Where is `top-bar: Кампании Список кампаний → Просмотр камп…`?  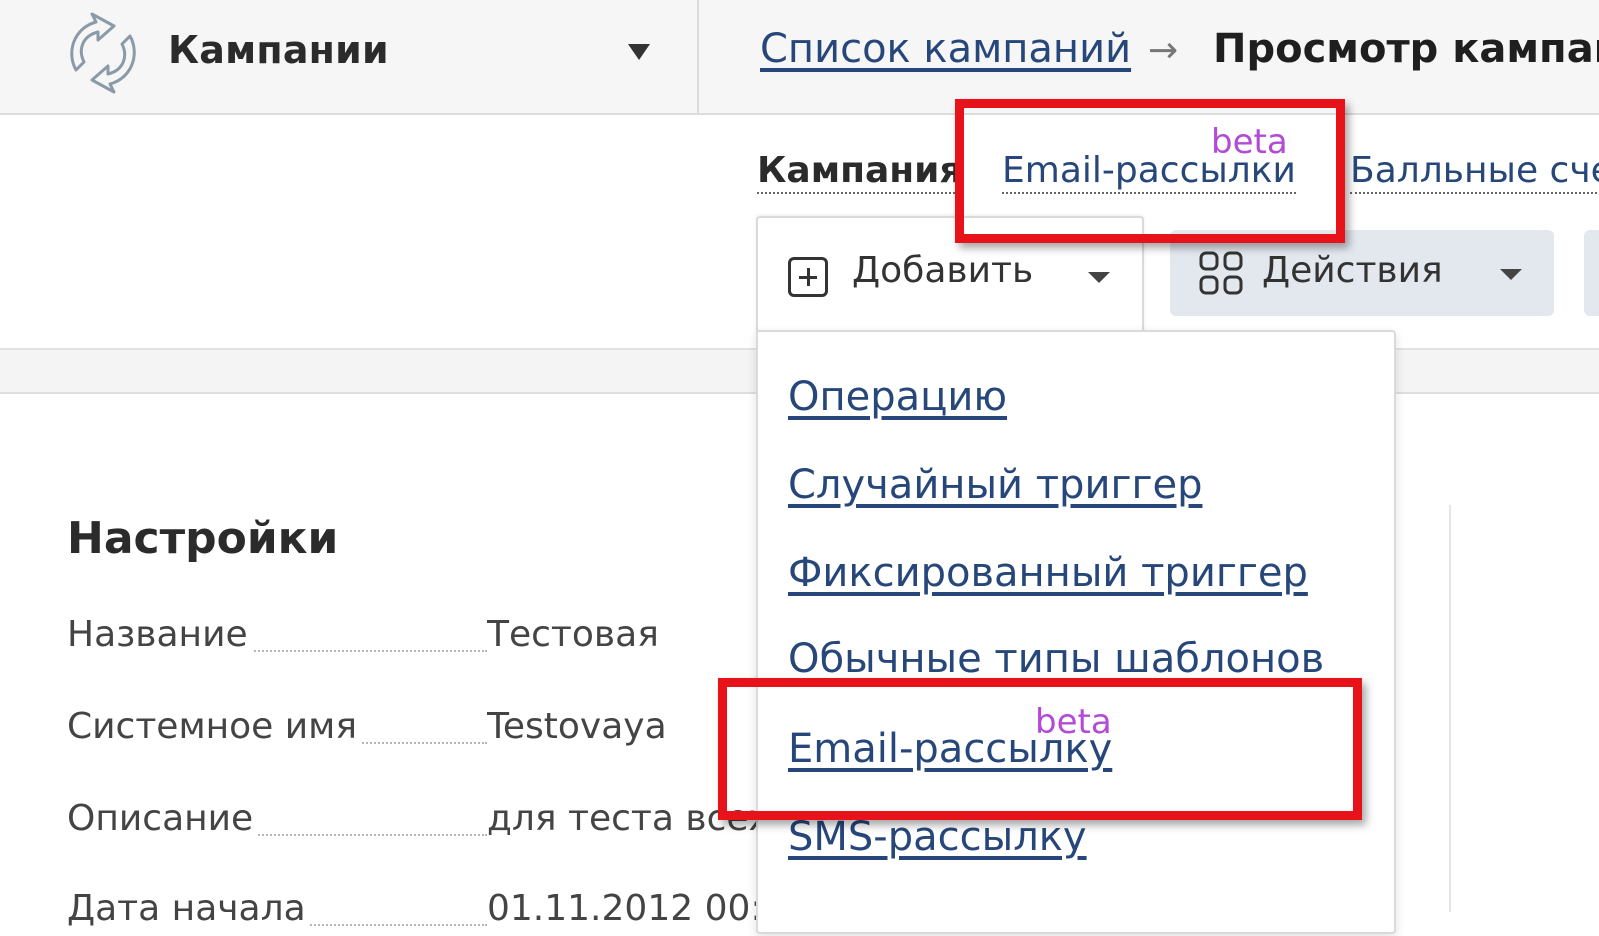 top-bar: Кампании Список кампаний → Просмотр камп… is located at coordinates (799, 57).